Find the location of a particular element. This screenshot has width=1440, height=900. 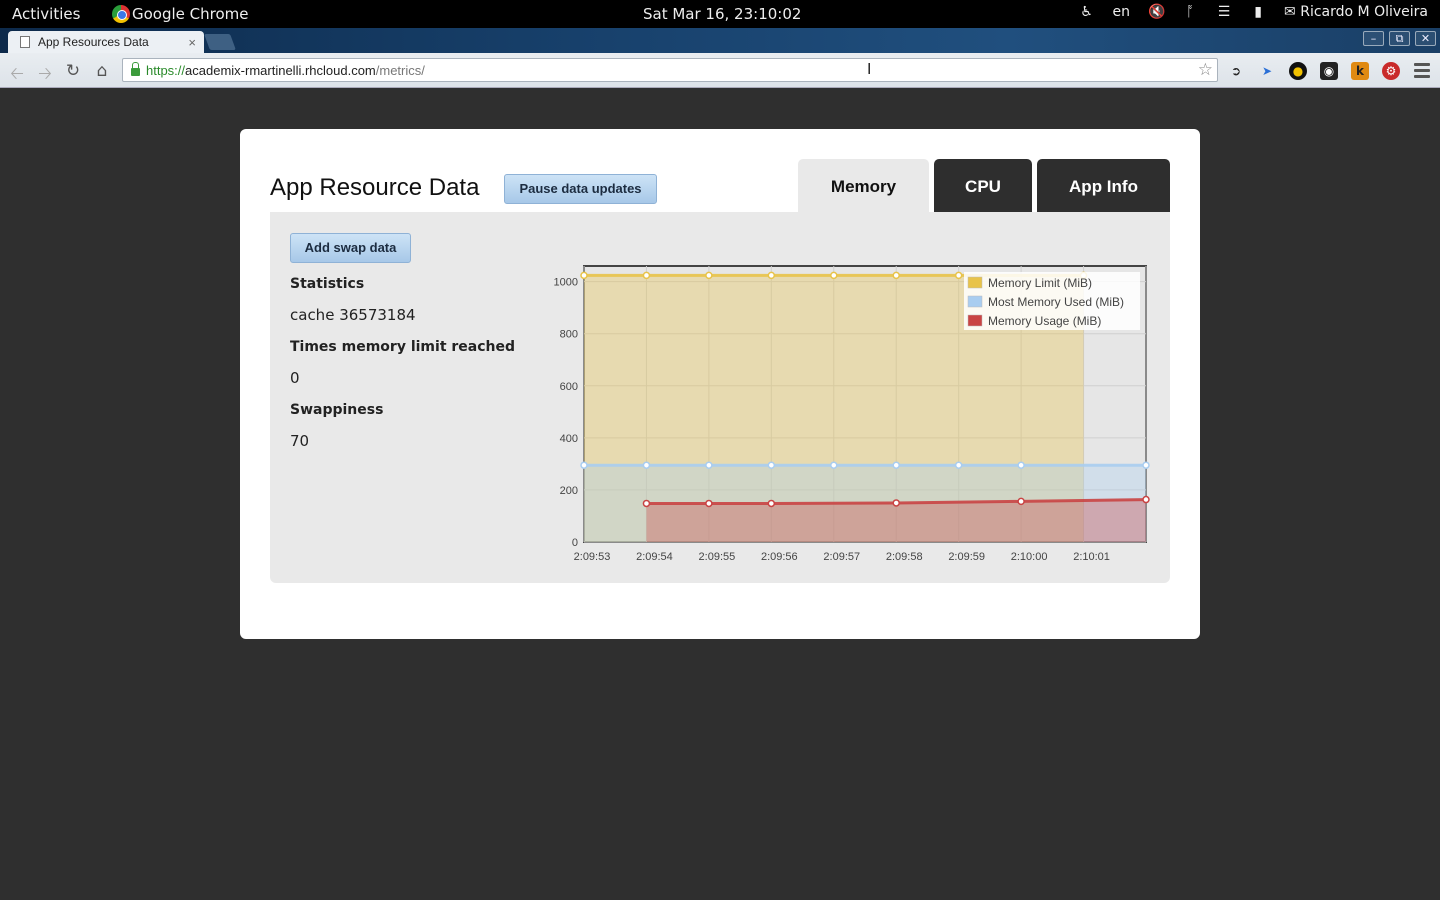

x-tick-label: 2:09:54 is located at coordinates (654, 557).